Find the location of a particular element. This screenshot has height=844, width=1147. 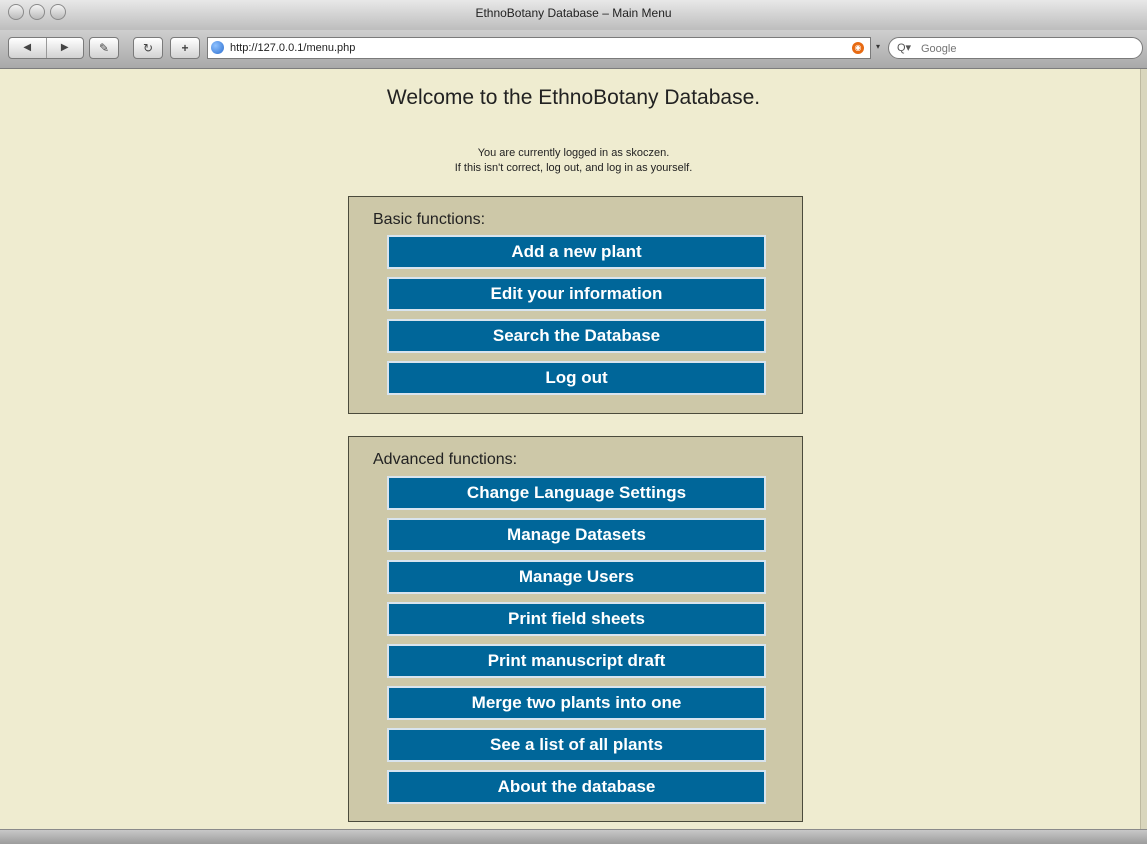

edit-info-button: Edit your information is located at coordinates (576, 294).